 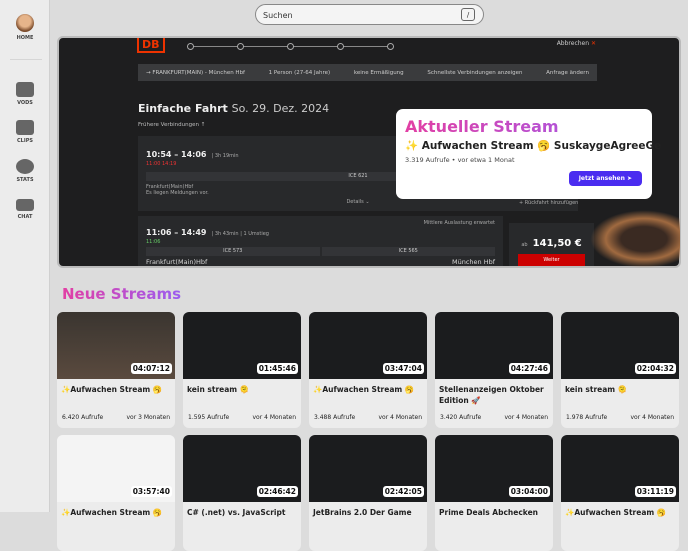 I want to click on trip-date: So. 29. Dez. 2024, so click(x=280, y=108).